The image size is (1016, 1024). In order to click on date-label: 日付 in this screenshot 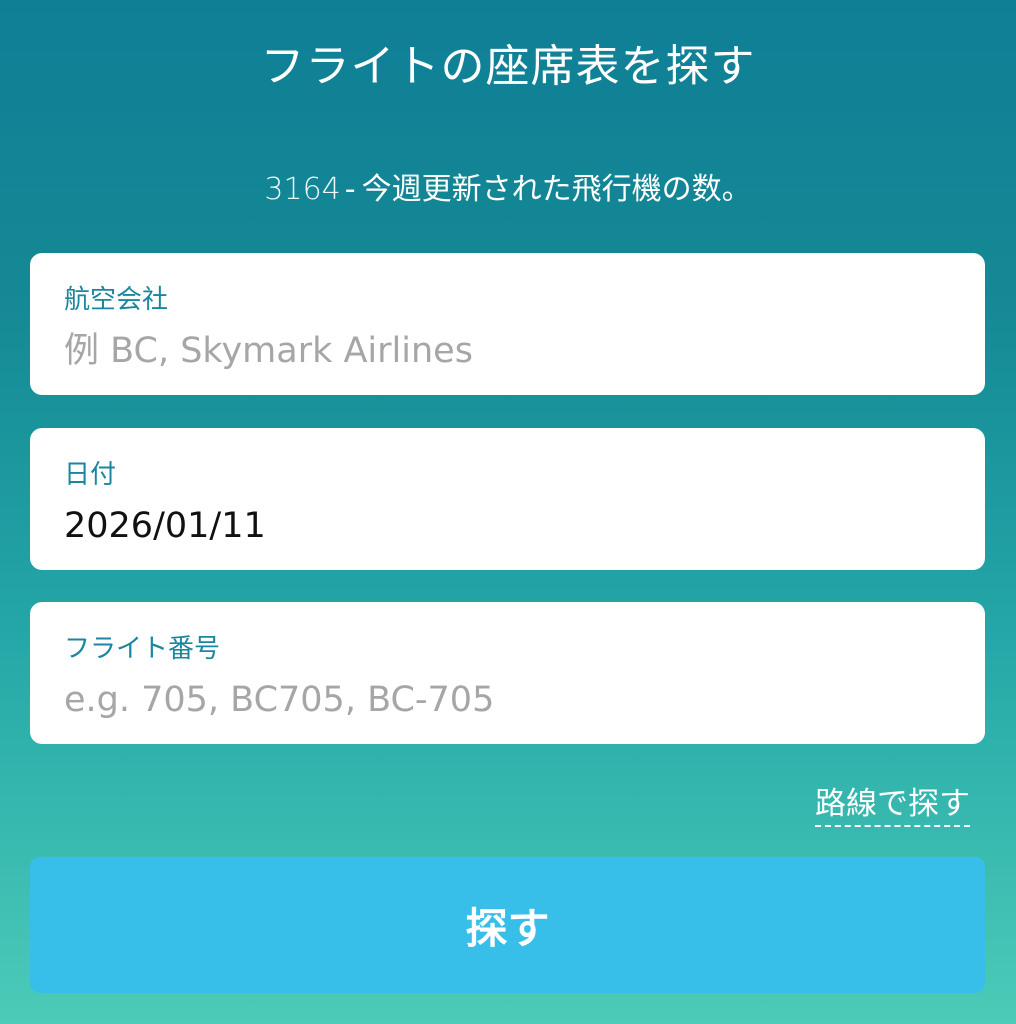, I will do `click(90, 475)`.